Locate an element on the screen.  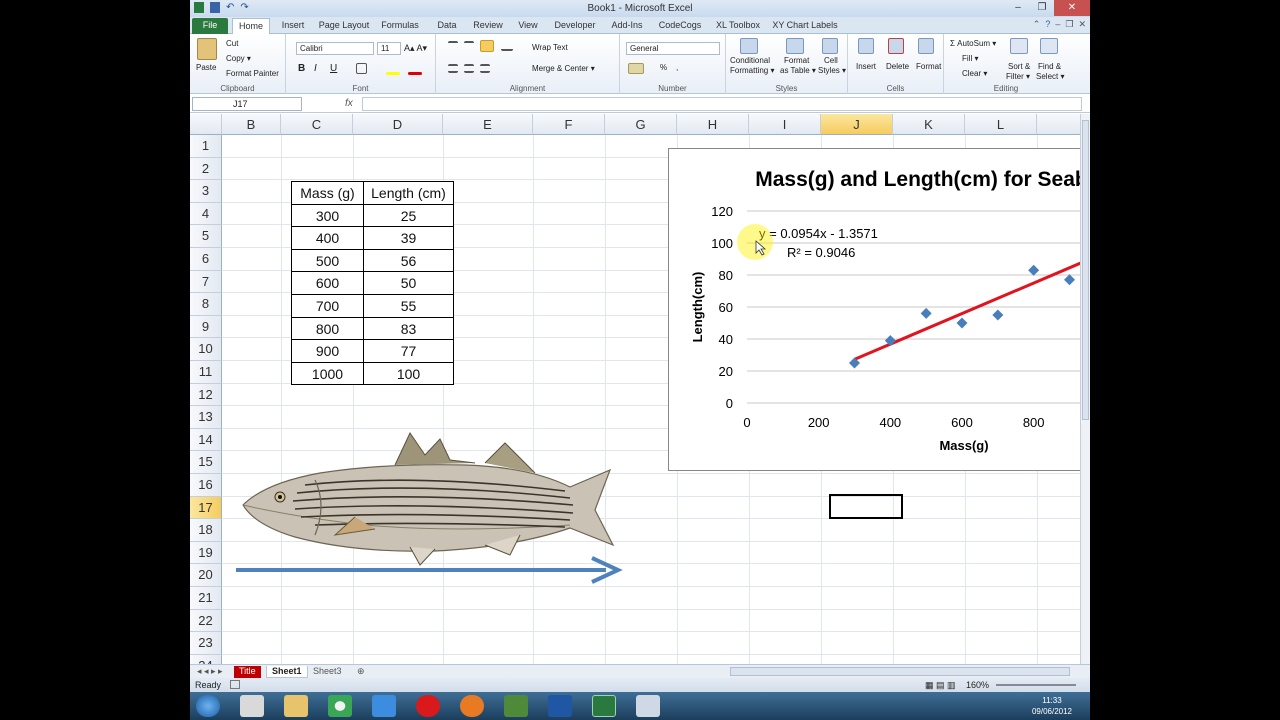
row-header-22: 22 is located at coordinates (206, 621).